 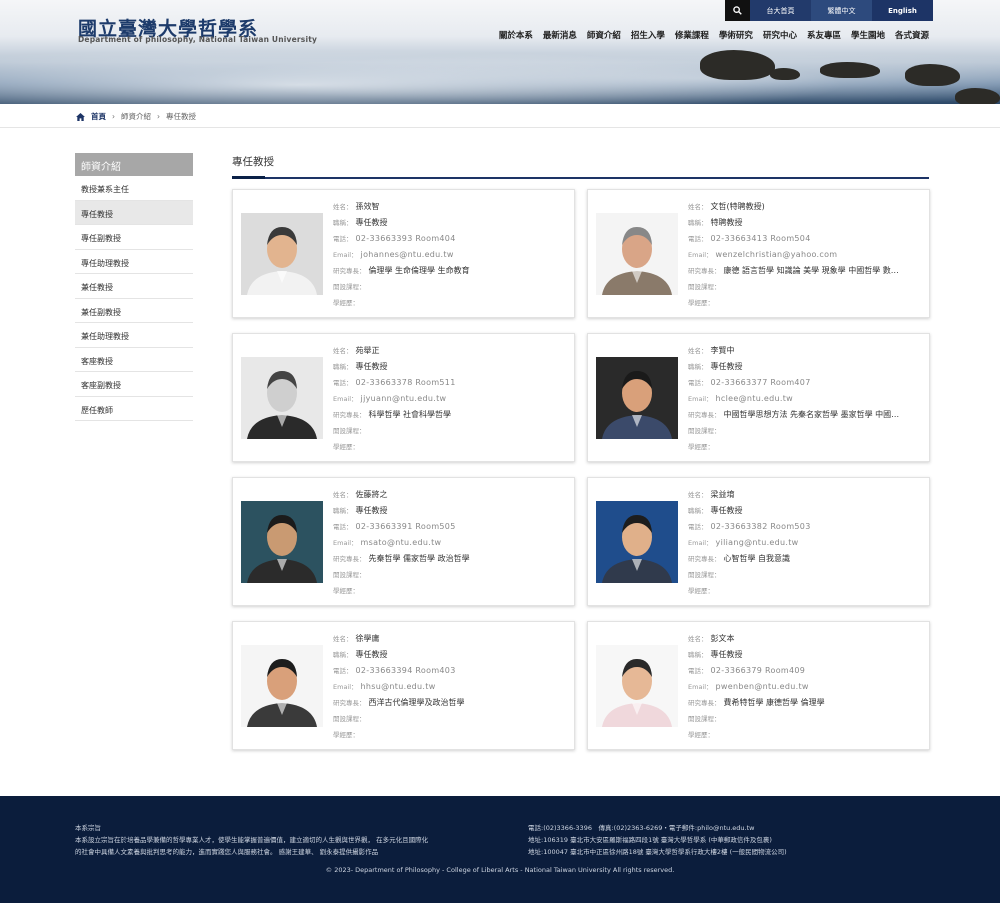 What do you see at coordinates (98, 116) in the screenshot?
I see `breadcrumb-home: 首頁` at bounding box center [98, 116].